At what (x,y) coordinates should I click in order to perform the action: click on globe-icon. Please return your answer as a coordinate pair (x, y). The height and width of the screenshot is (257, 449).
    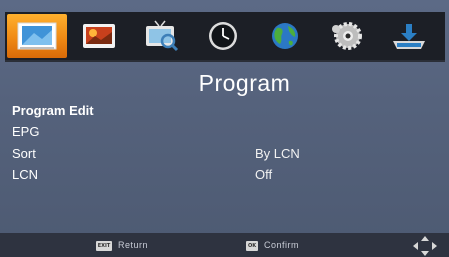
    Looking at the image, I should click on (285, 36).